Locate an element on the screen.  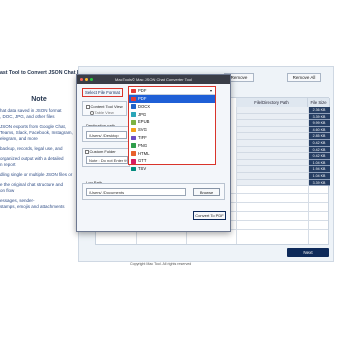
window-controls is located at coordinates (86, 79).